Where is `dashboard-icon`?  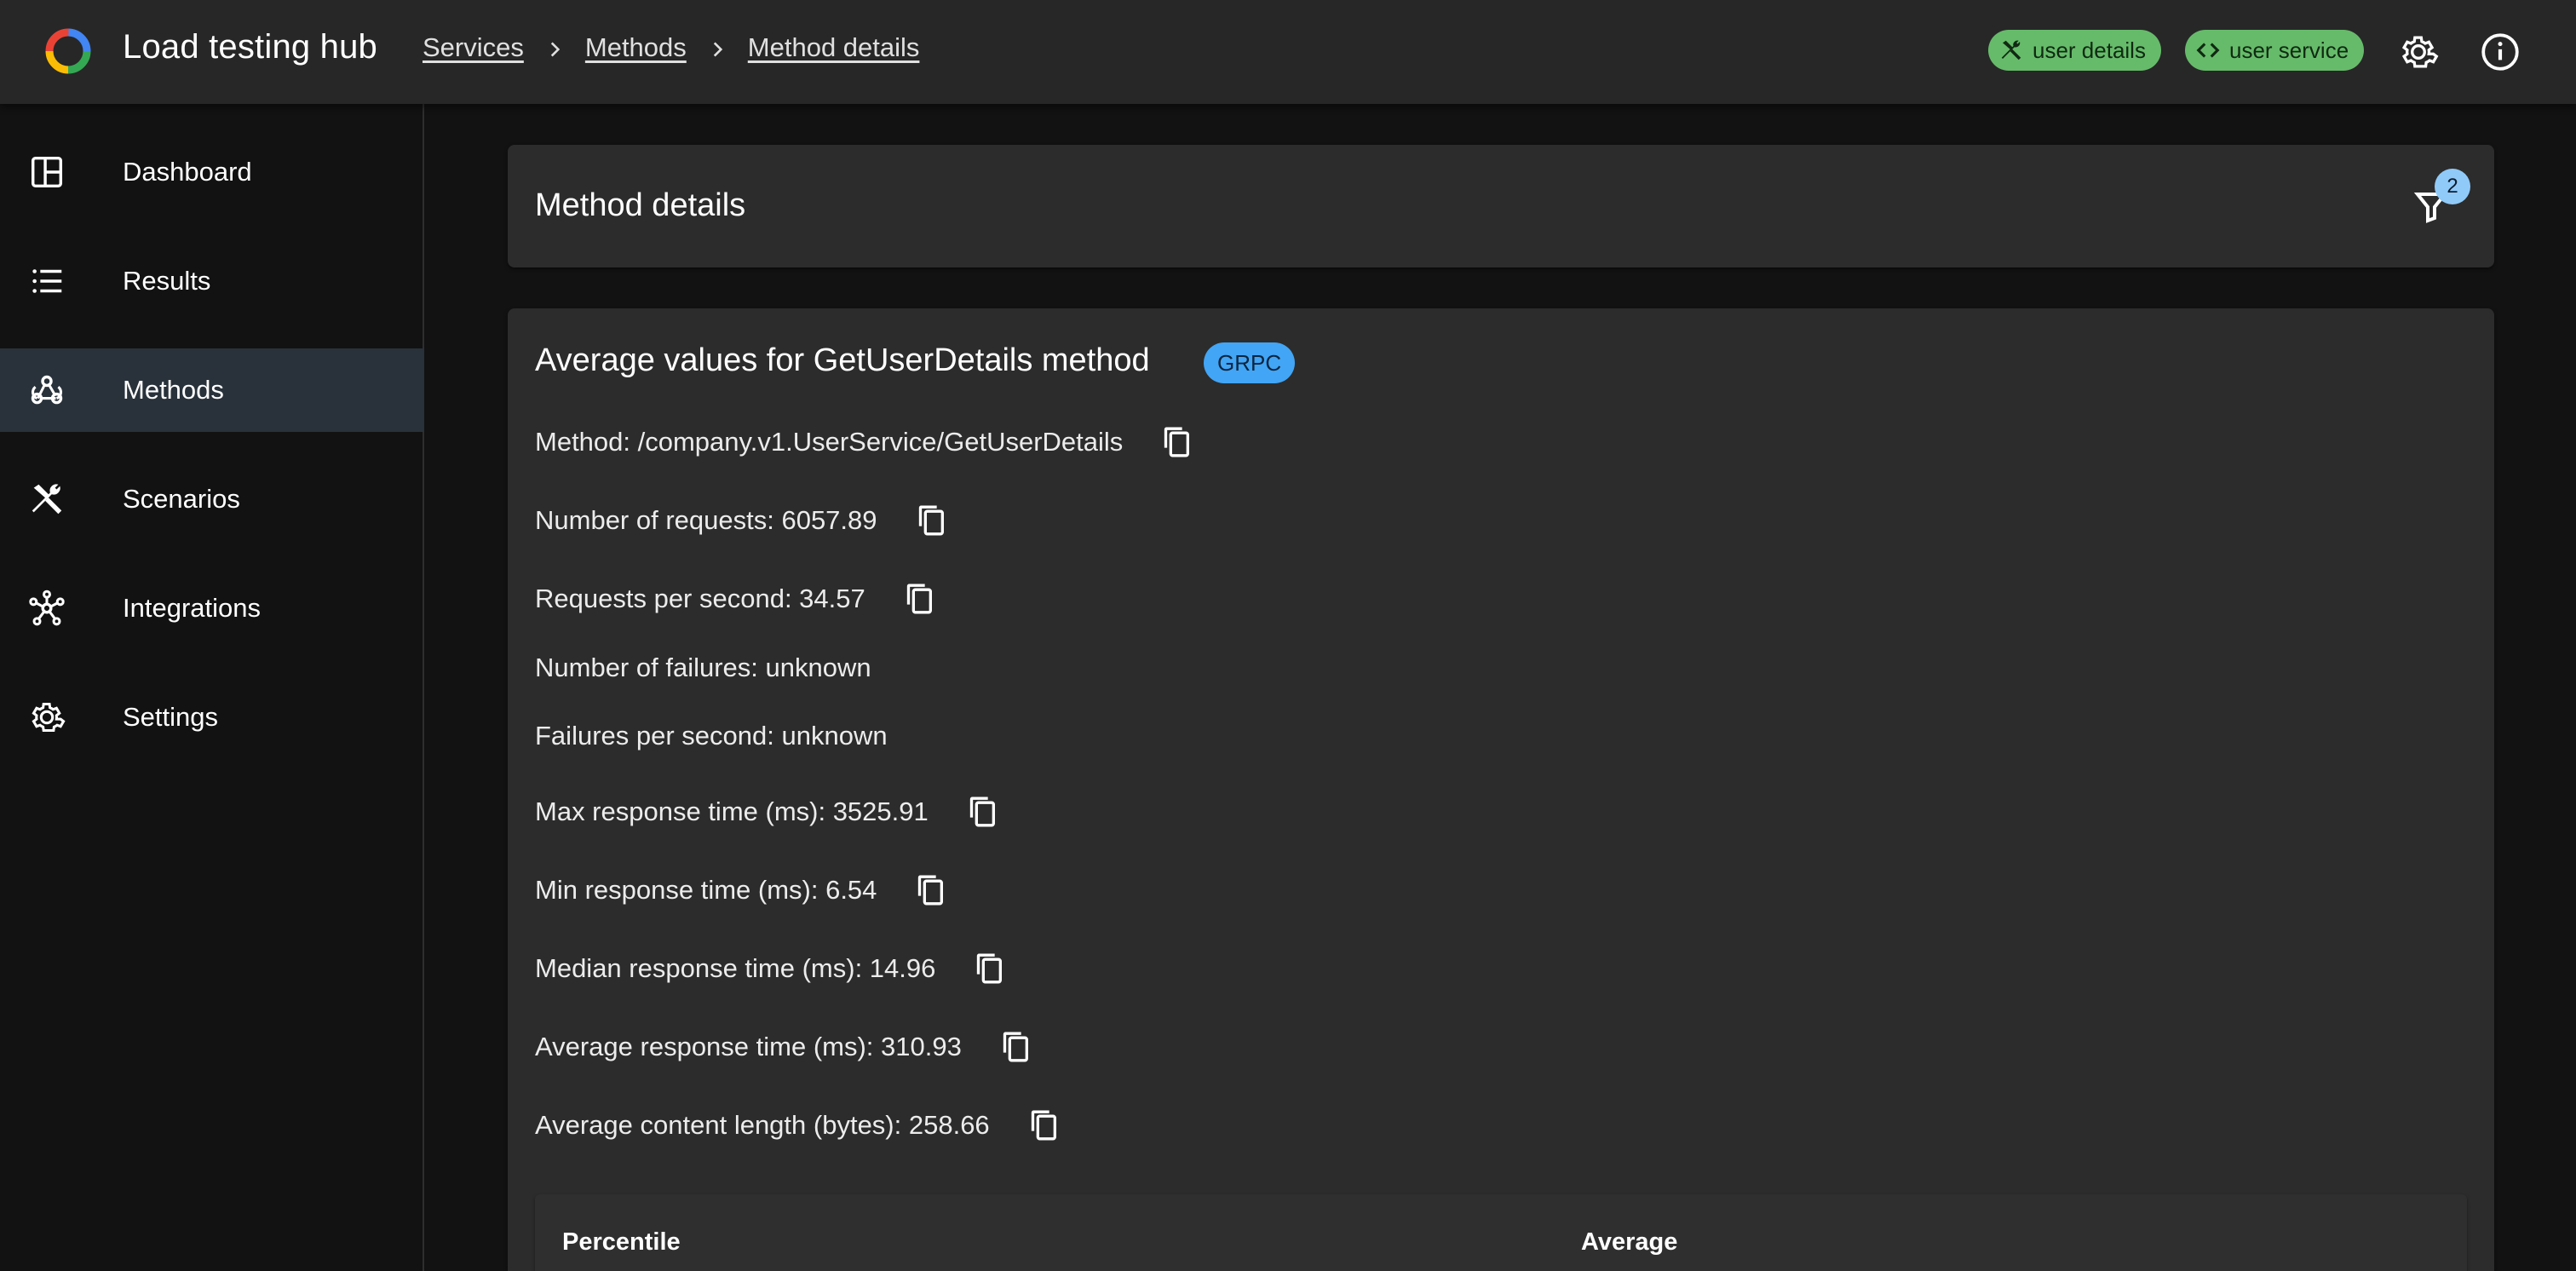 dashboard-icon is located at coordinates (46, 172).